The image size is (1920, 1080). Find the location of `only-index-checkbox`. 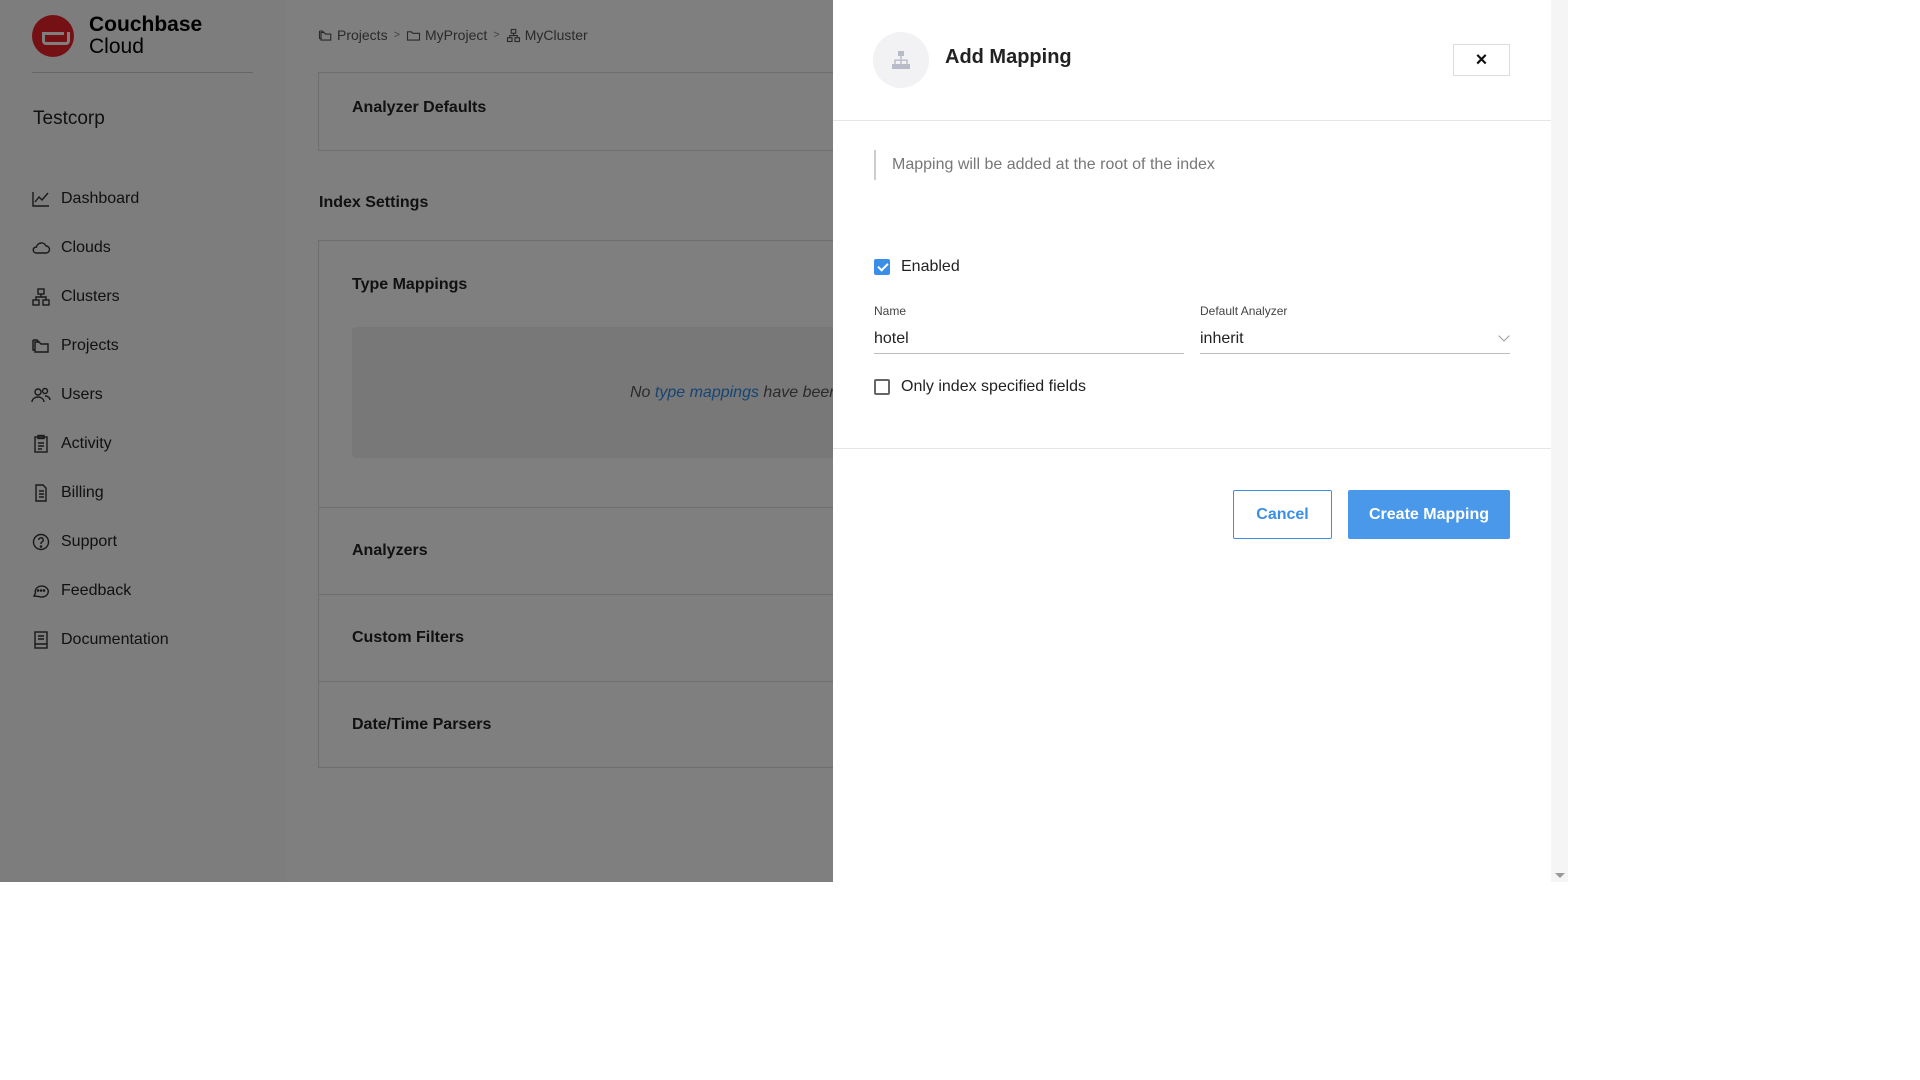

only-index-checkbox is located at coordinates (882, 387).